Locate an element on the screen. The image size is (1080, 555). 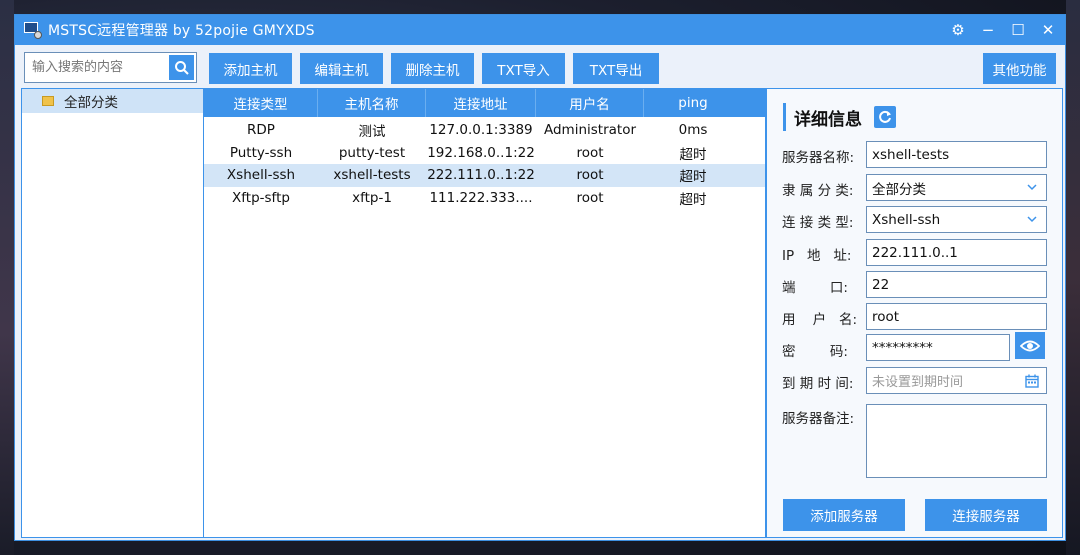
label-ip: IP 地 址: is located at coordinates (817, 256).